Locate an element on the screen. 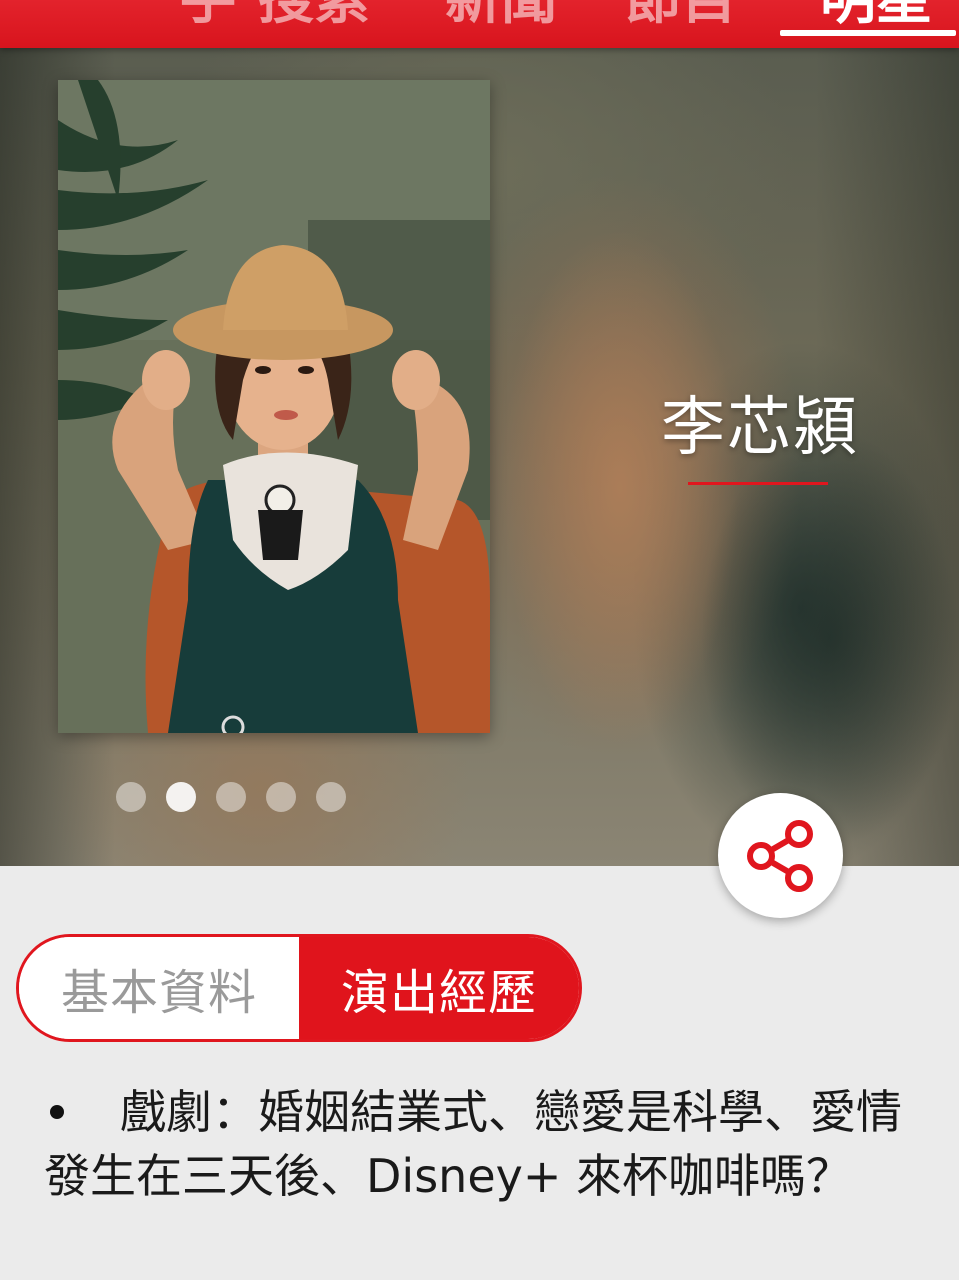  artist-name: 李芯潁 is located at coordinates (760, 428).